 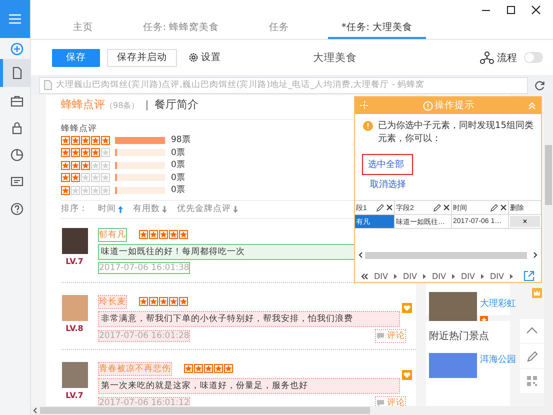 I want to click on external-link-icon, so click(x=529, y=276).